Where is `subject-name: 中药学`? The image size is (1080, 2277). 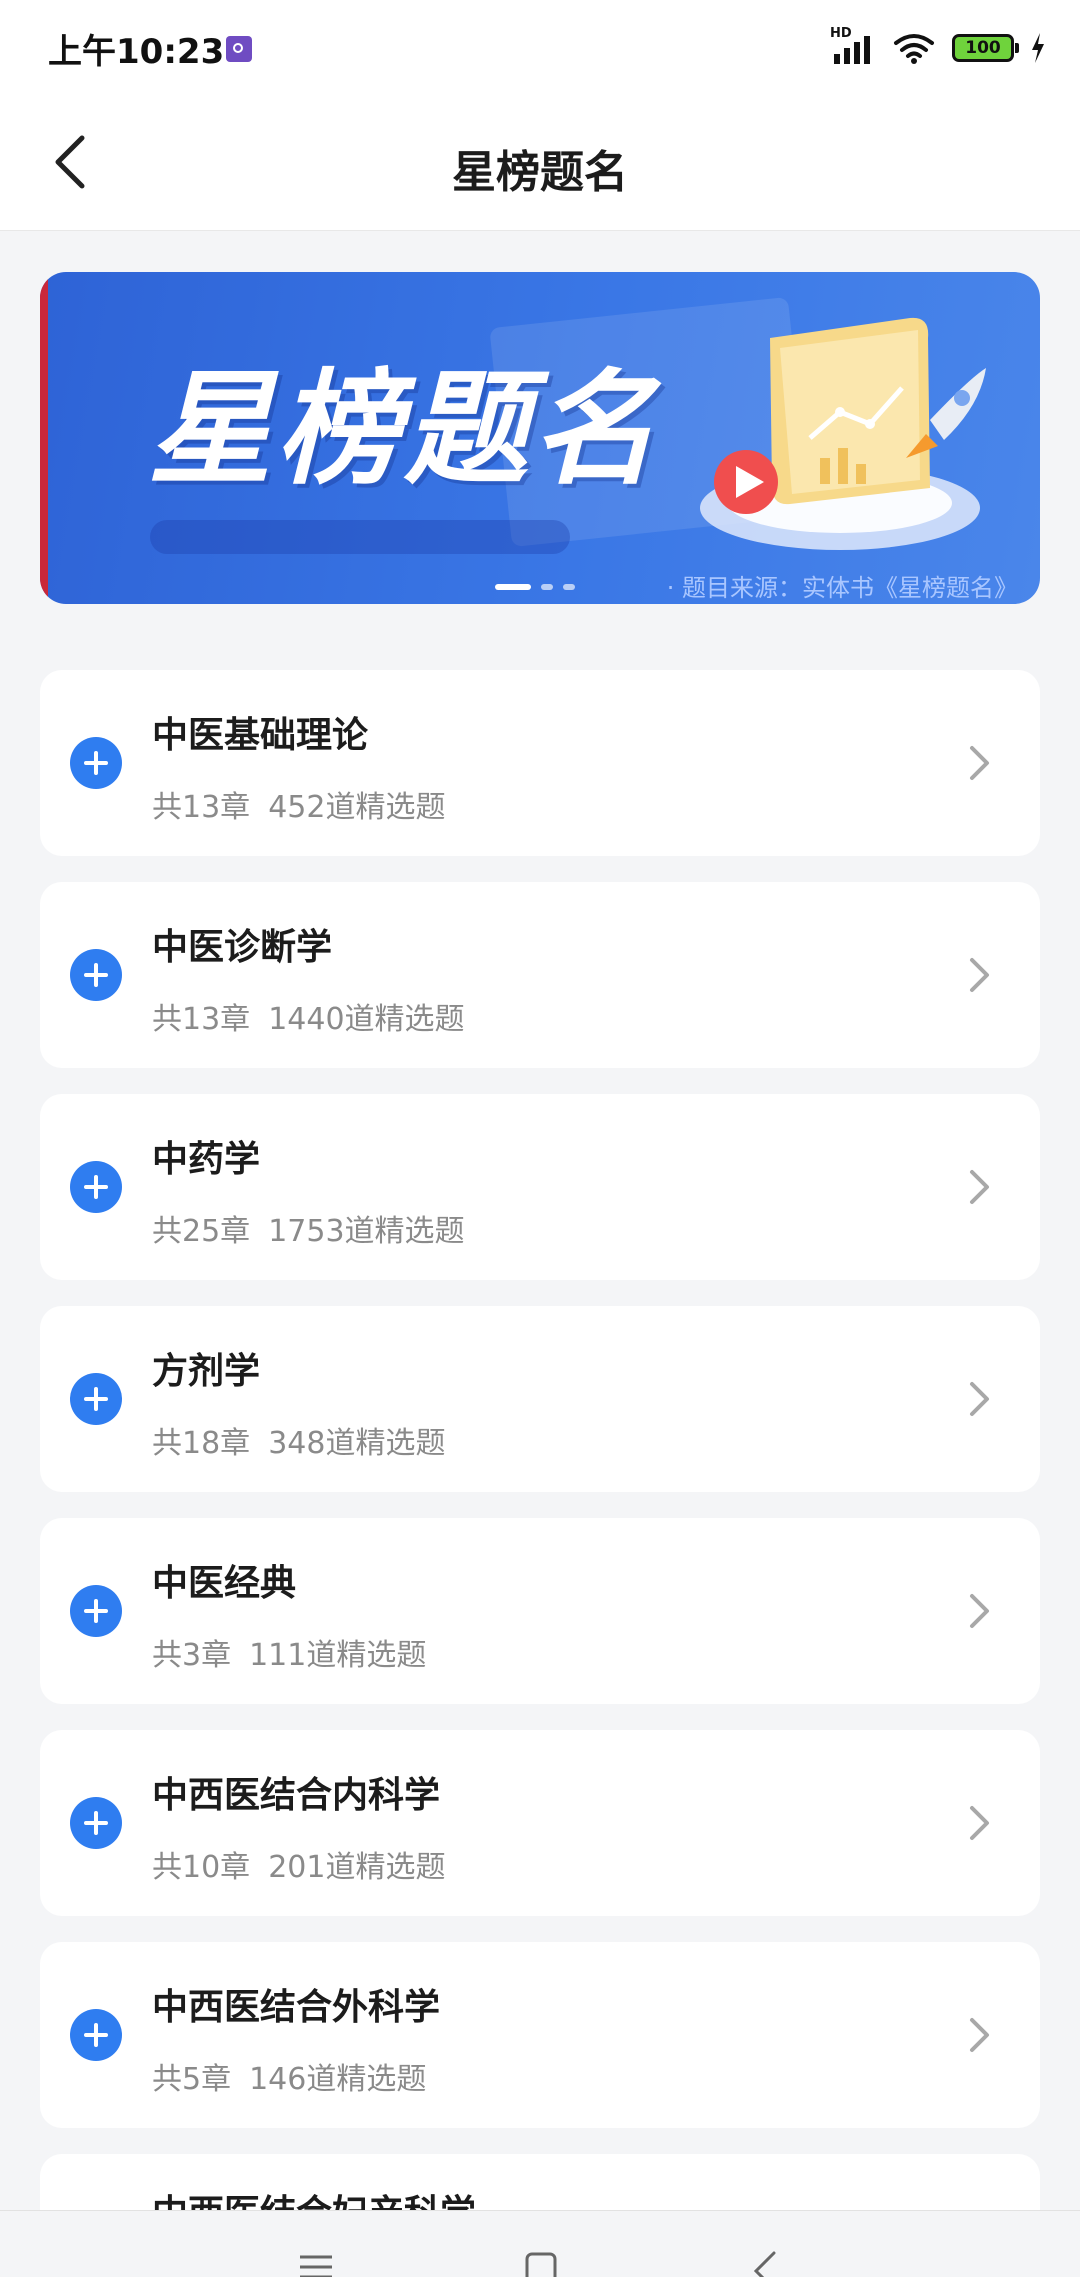 subject-name: 中药学 is located at coordinates (206, 1159).